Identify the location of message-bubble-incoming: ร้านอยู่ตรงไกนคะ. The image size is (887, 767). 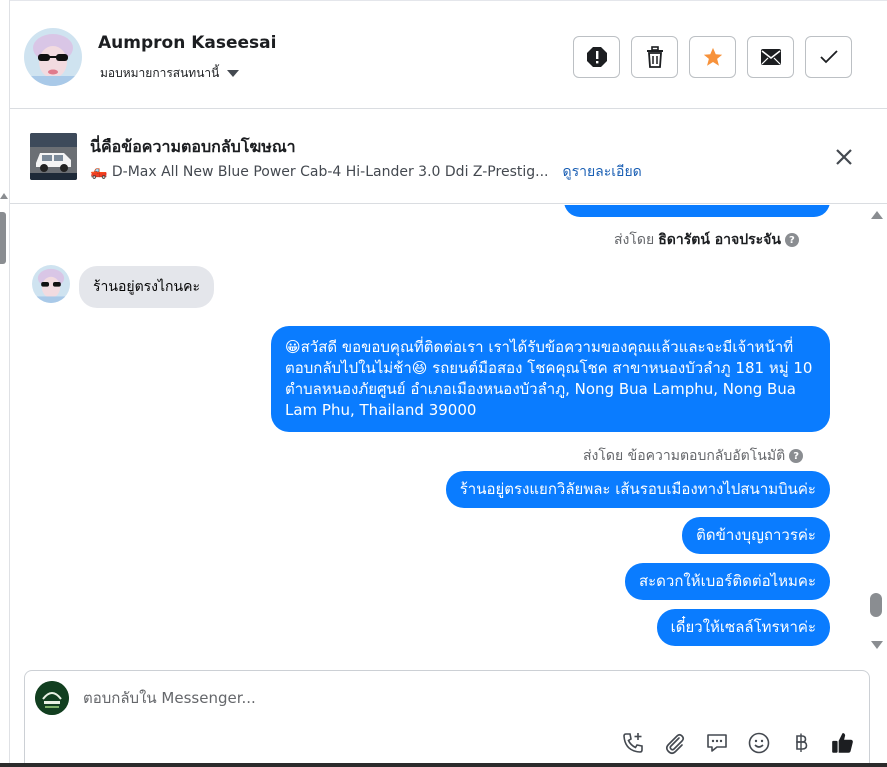
(146, 287).